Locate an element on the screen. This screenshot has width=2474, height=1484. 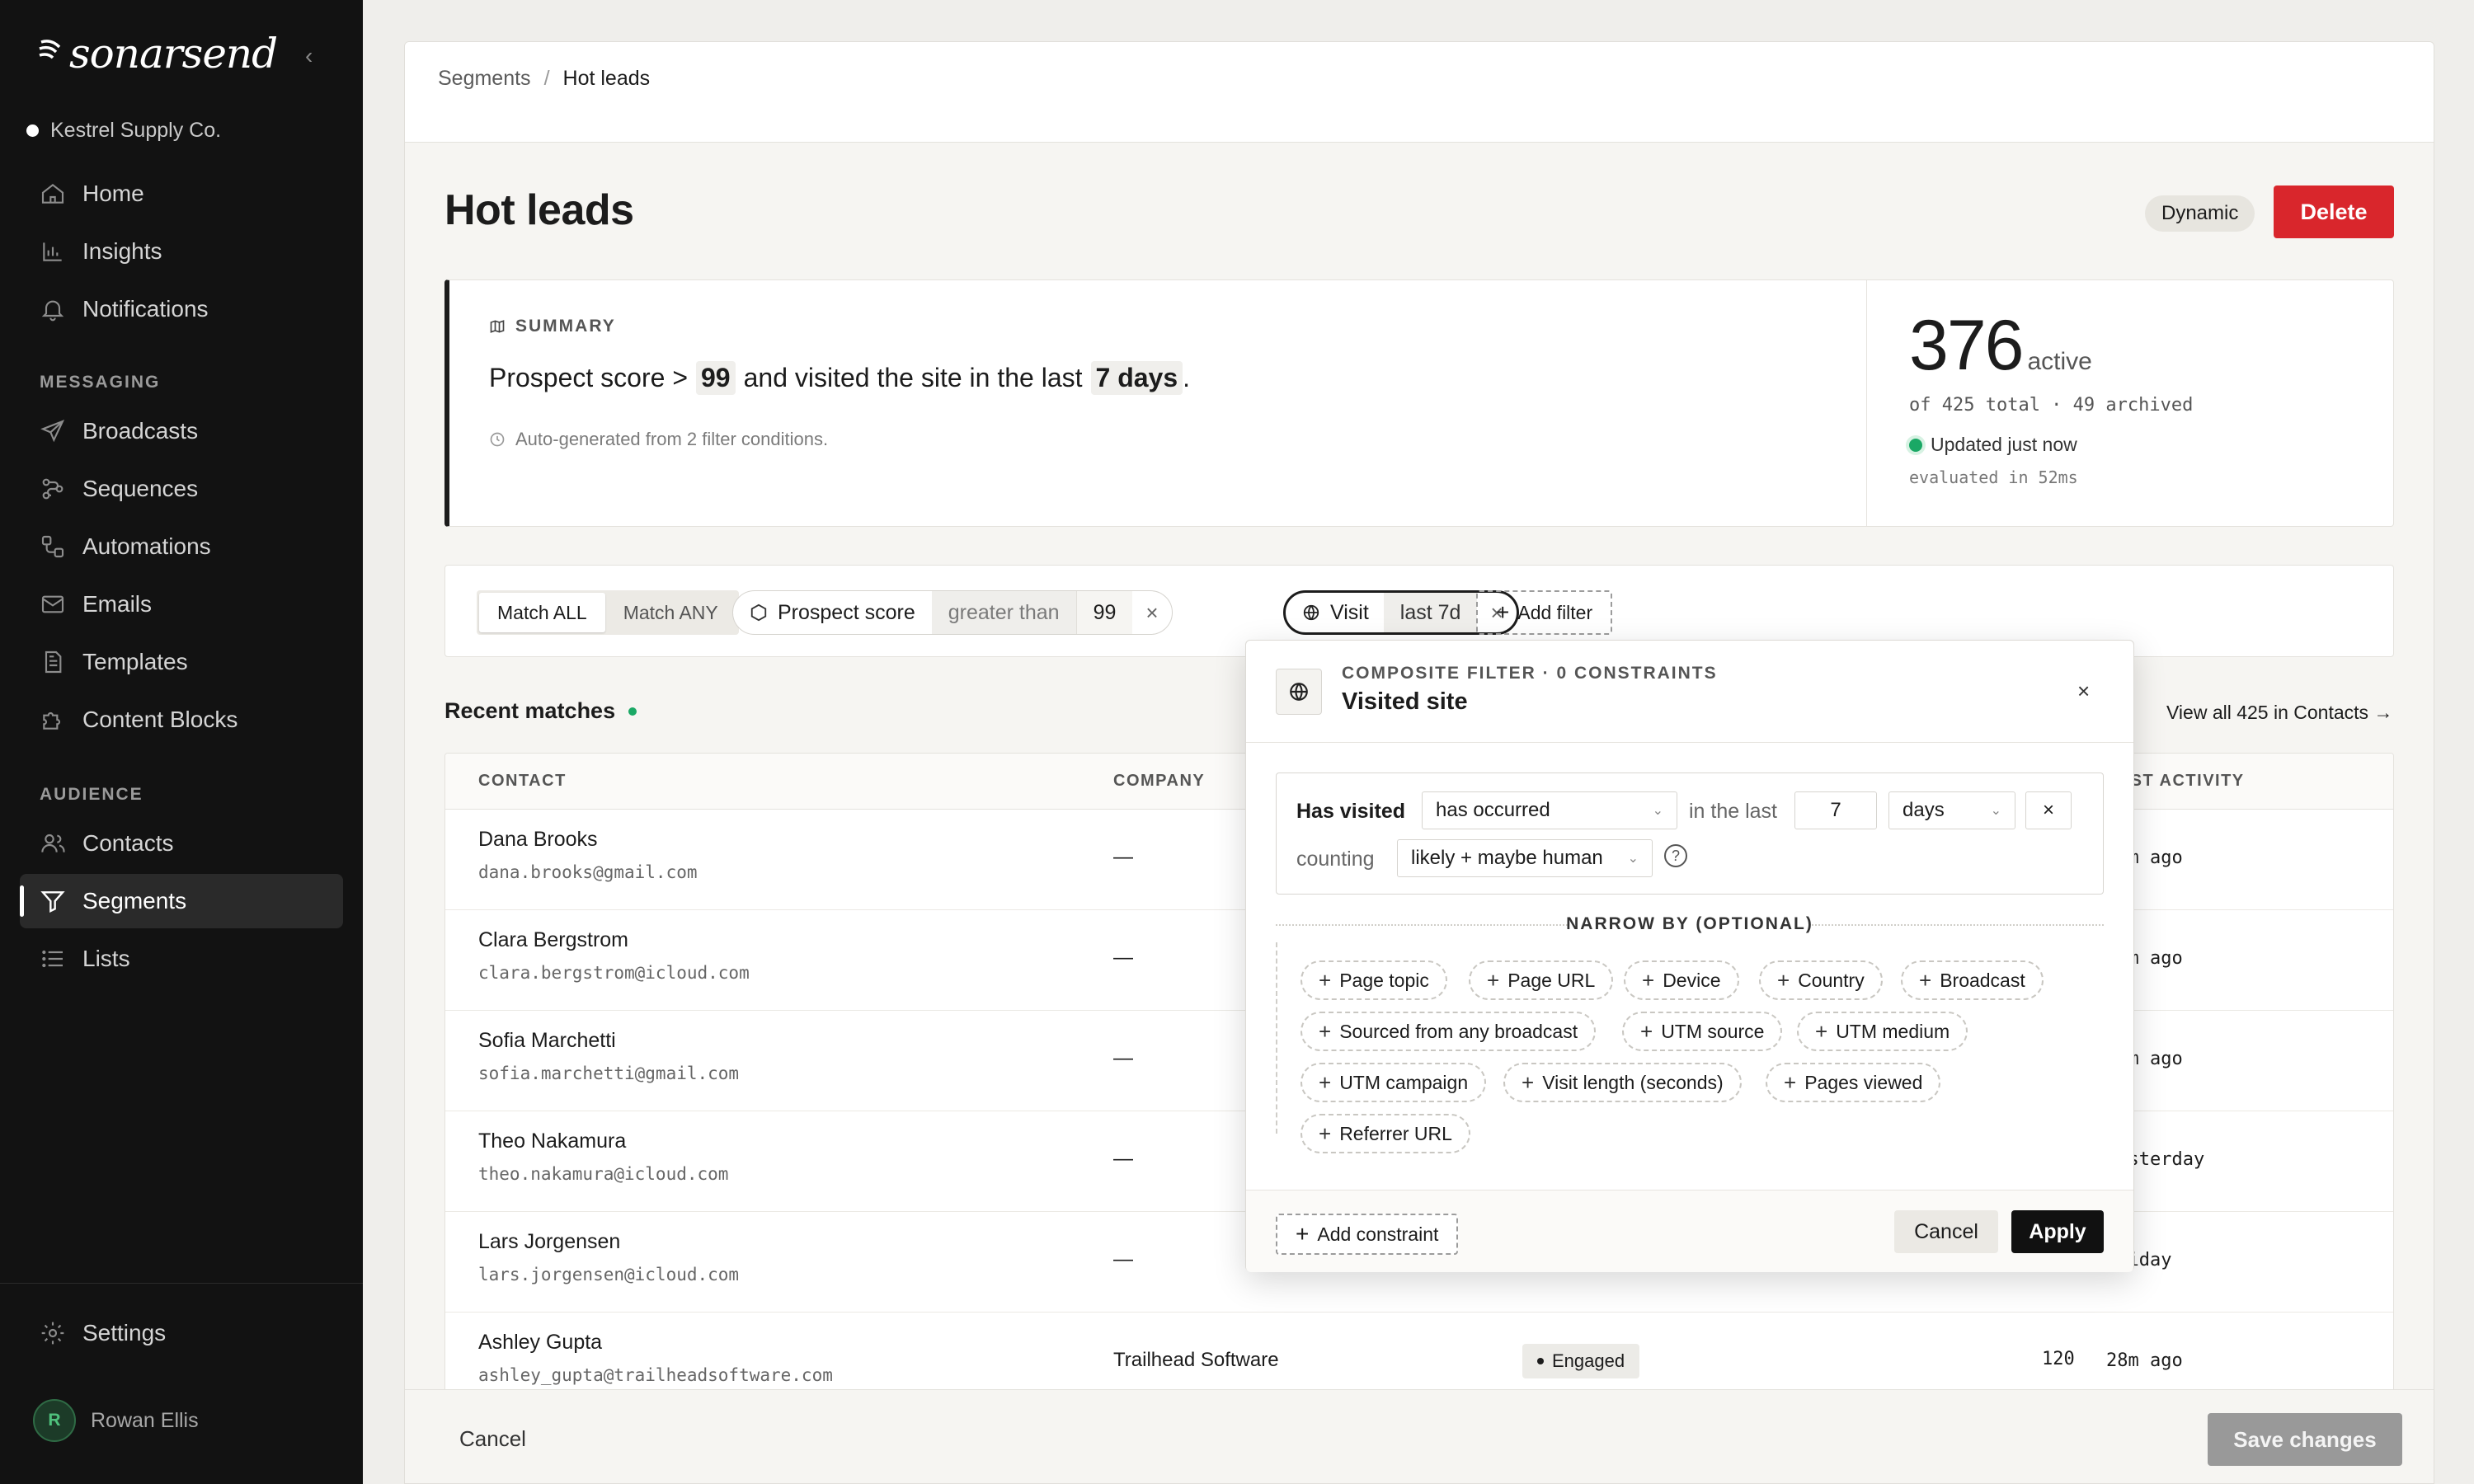
top-bar: Segments / Hot leads is located at coordinates (1419, 92).